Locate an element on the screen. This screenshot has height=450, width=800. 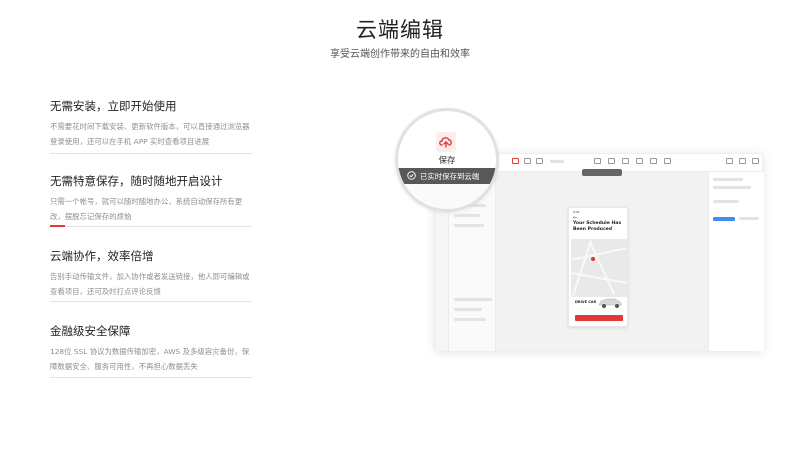
hero-subtitle: 享受云端创作带来的自由和效率 is located at coordinates (400, 54).